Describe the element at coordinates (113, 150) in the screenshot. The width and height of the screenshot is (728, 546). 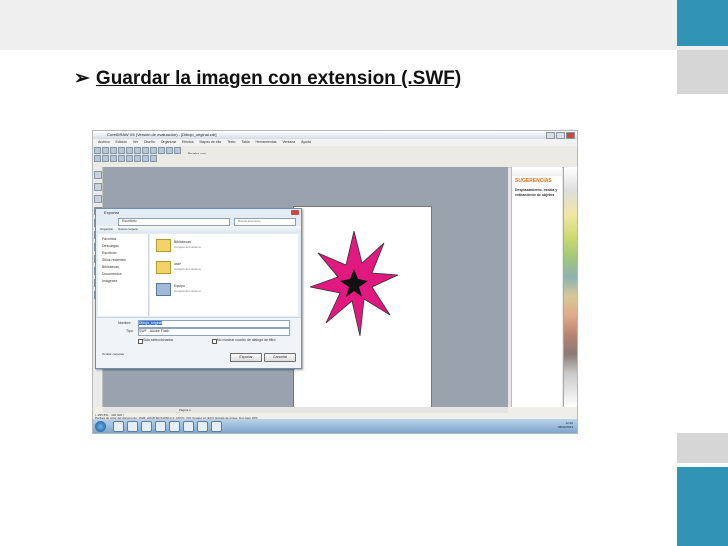
I see `save-icon` at that location.